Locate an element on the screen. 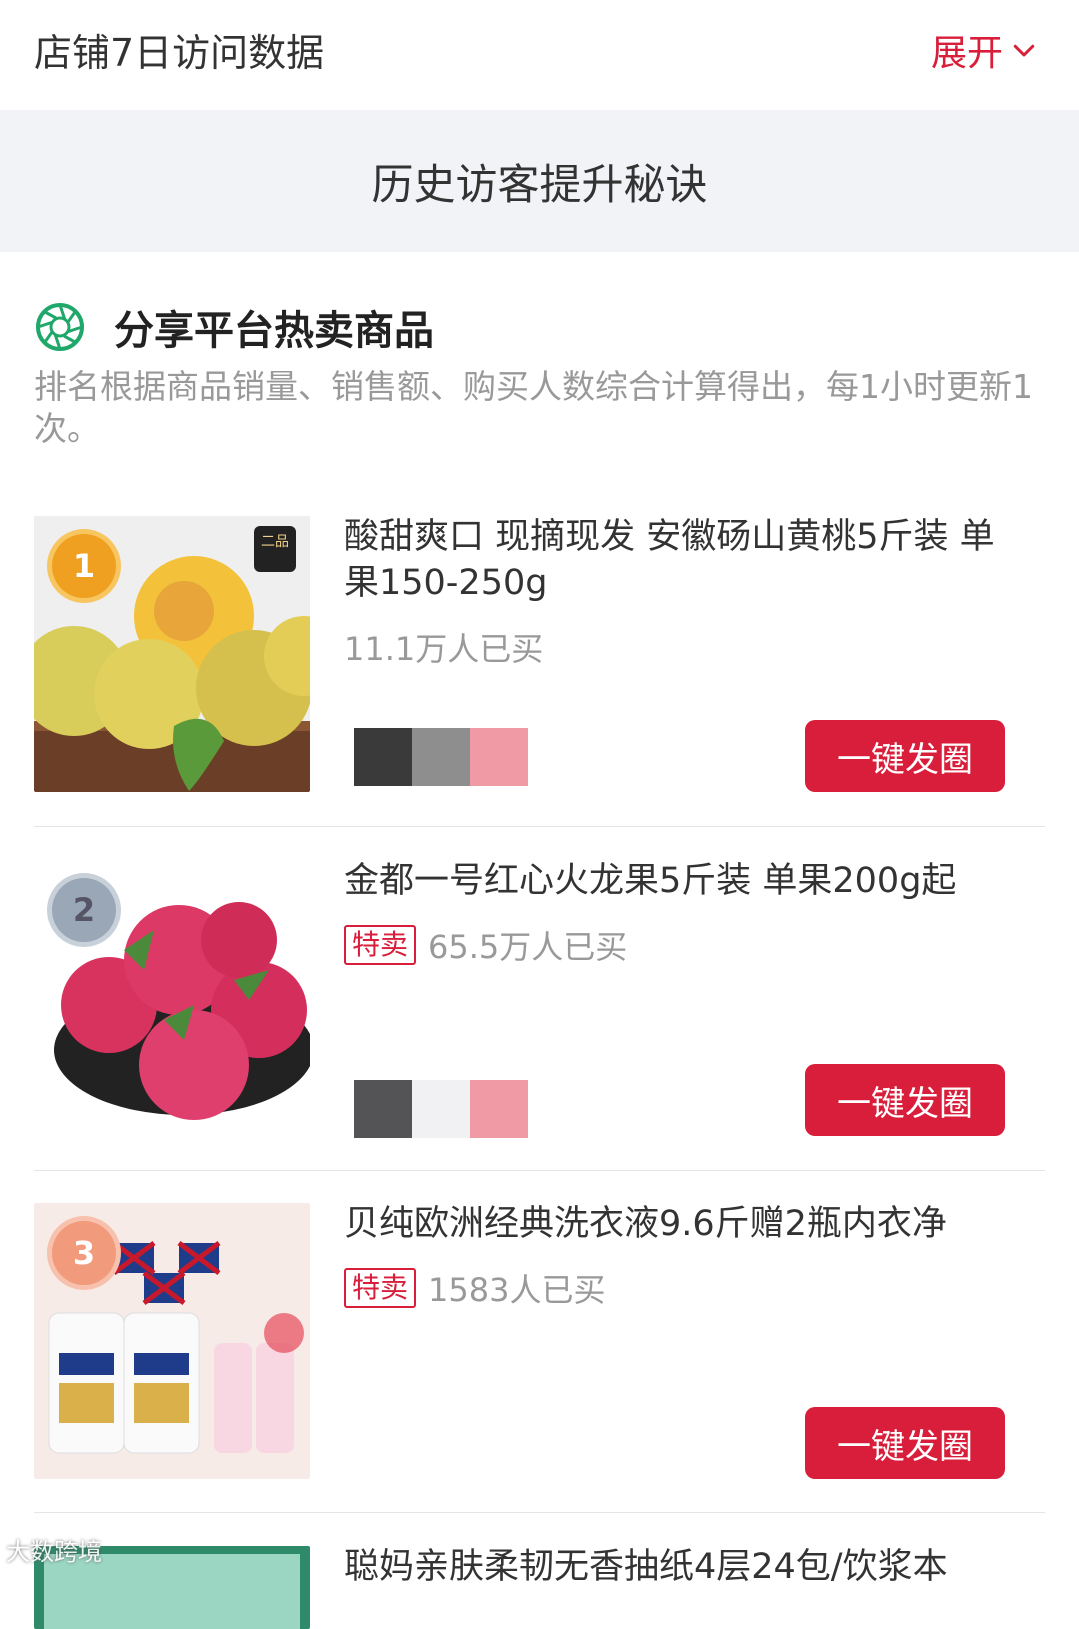 Image resolution: width=1079 pixels, height=1629 pixels. section-title: 分享平台热卖商品 is located at coordinates (274, 331).